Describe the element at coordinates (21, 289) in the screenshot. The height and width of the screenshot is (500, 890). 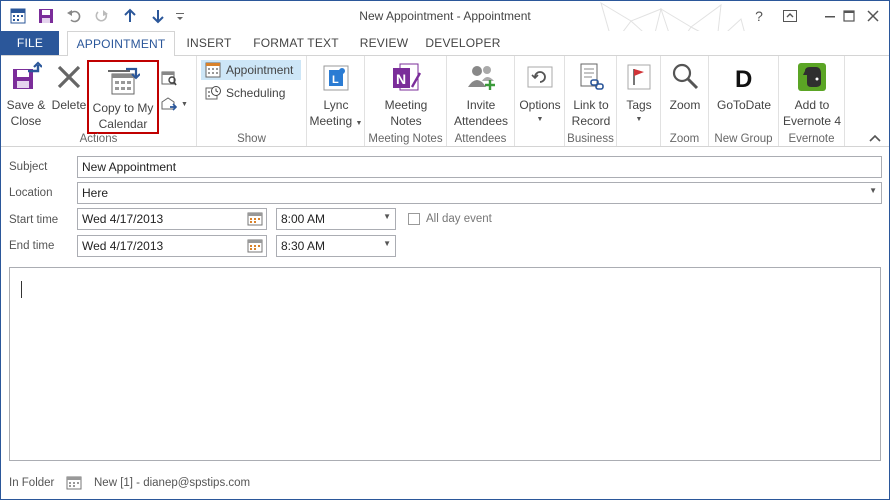
I see `text-cursor` at that location.